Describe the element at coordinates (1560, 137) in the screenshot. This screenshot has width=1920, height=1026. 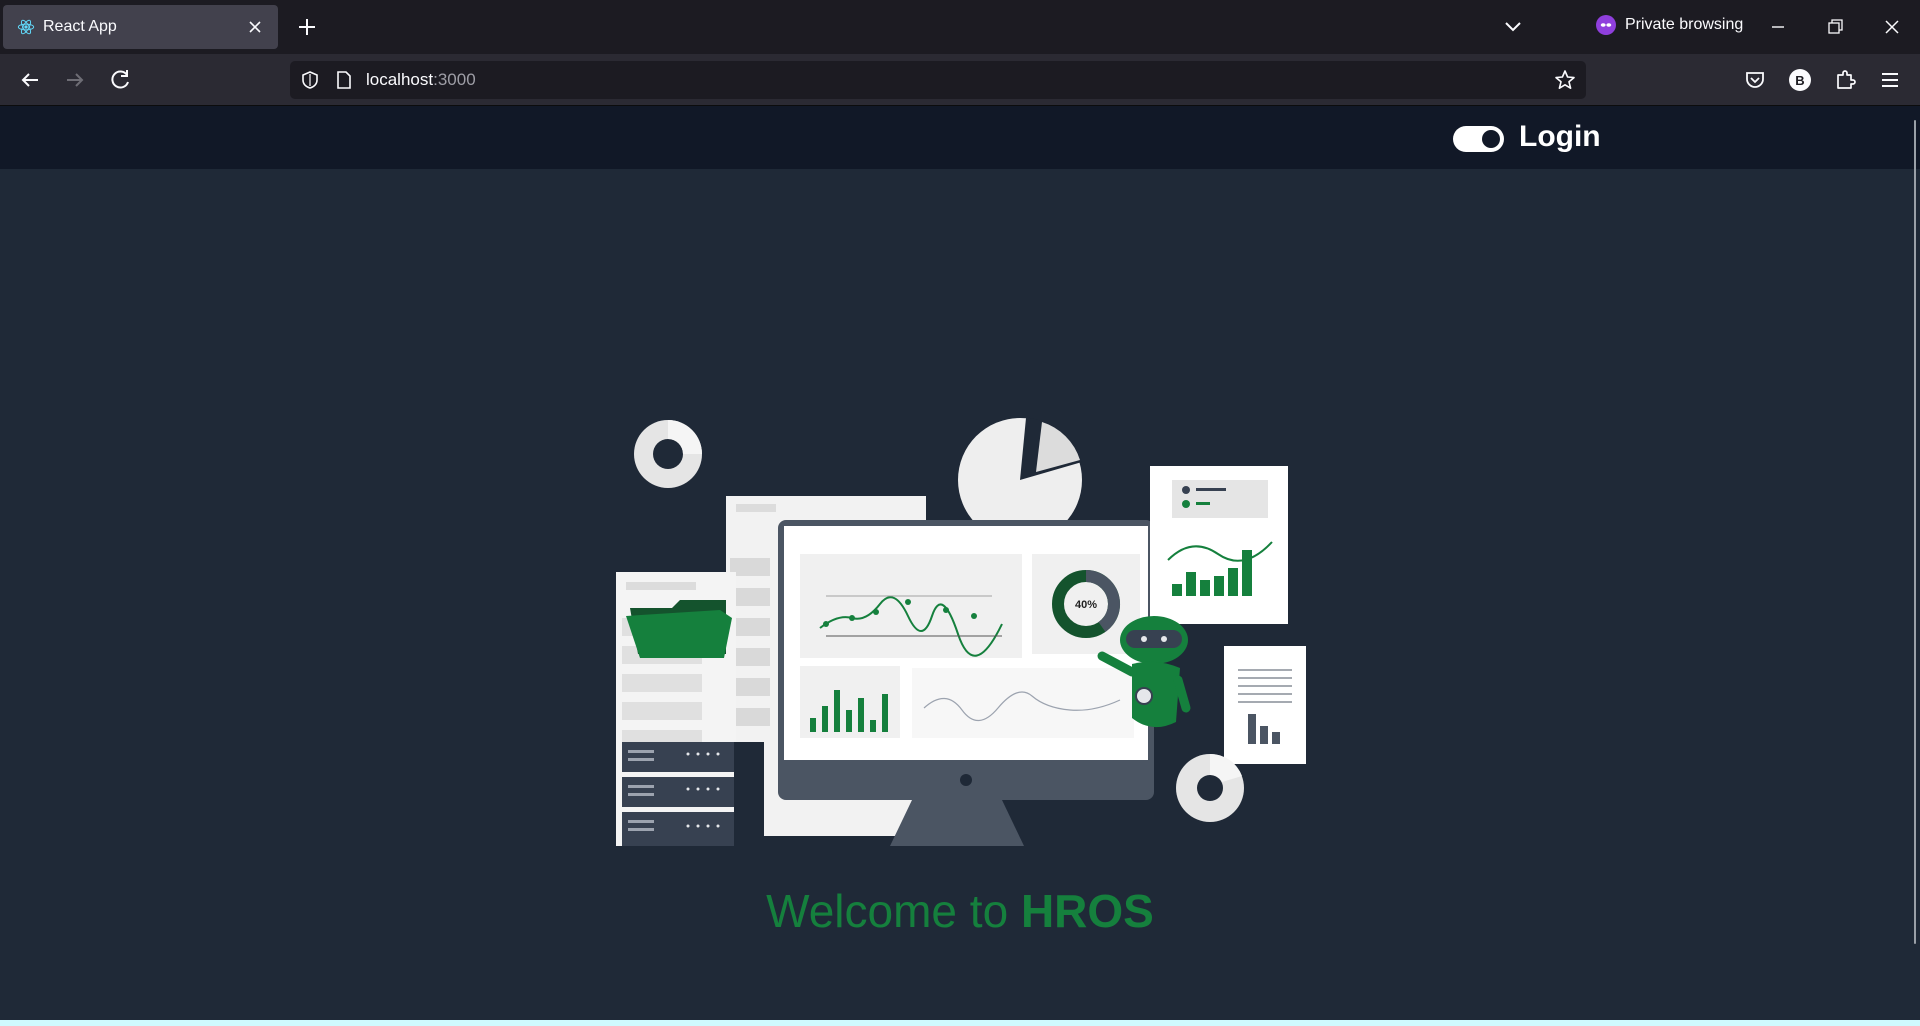
I see `login-button: Login` at that location.